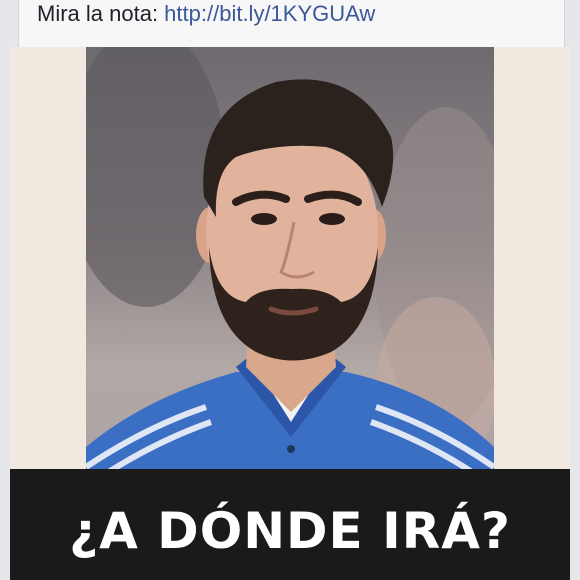  I want to click on post-link: http://bit.ly/1KYGUAw, so click(269, 13).